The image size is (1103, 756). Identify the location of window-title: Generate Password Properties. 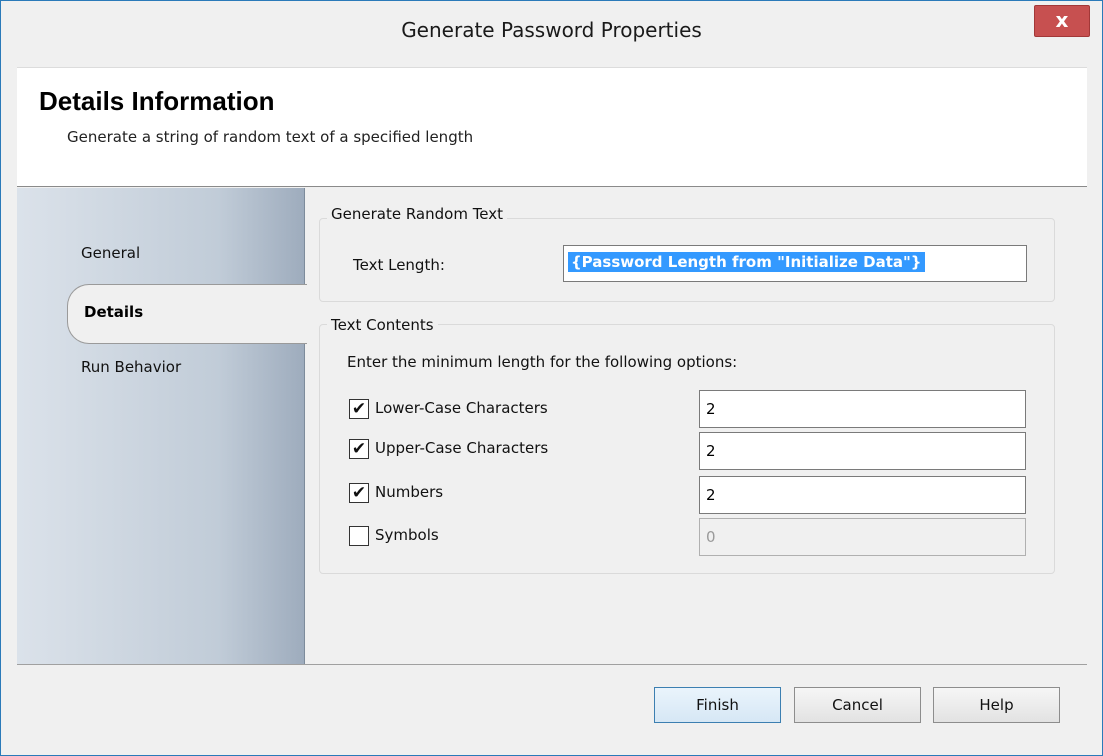
(551, 30).